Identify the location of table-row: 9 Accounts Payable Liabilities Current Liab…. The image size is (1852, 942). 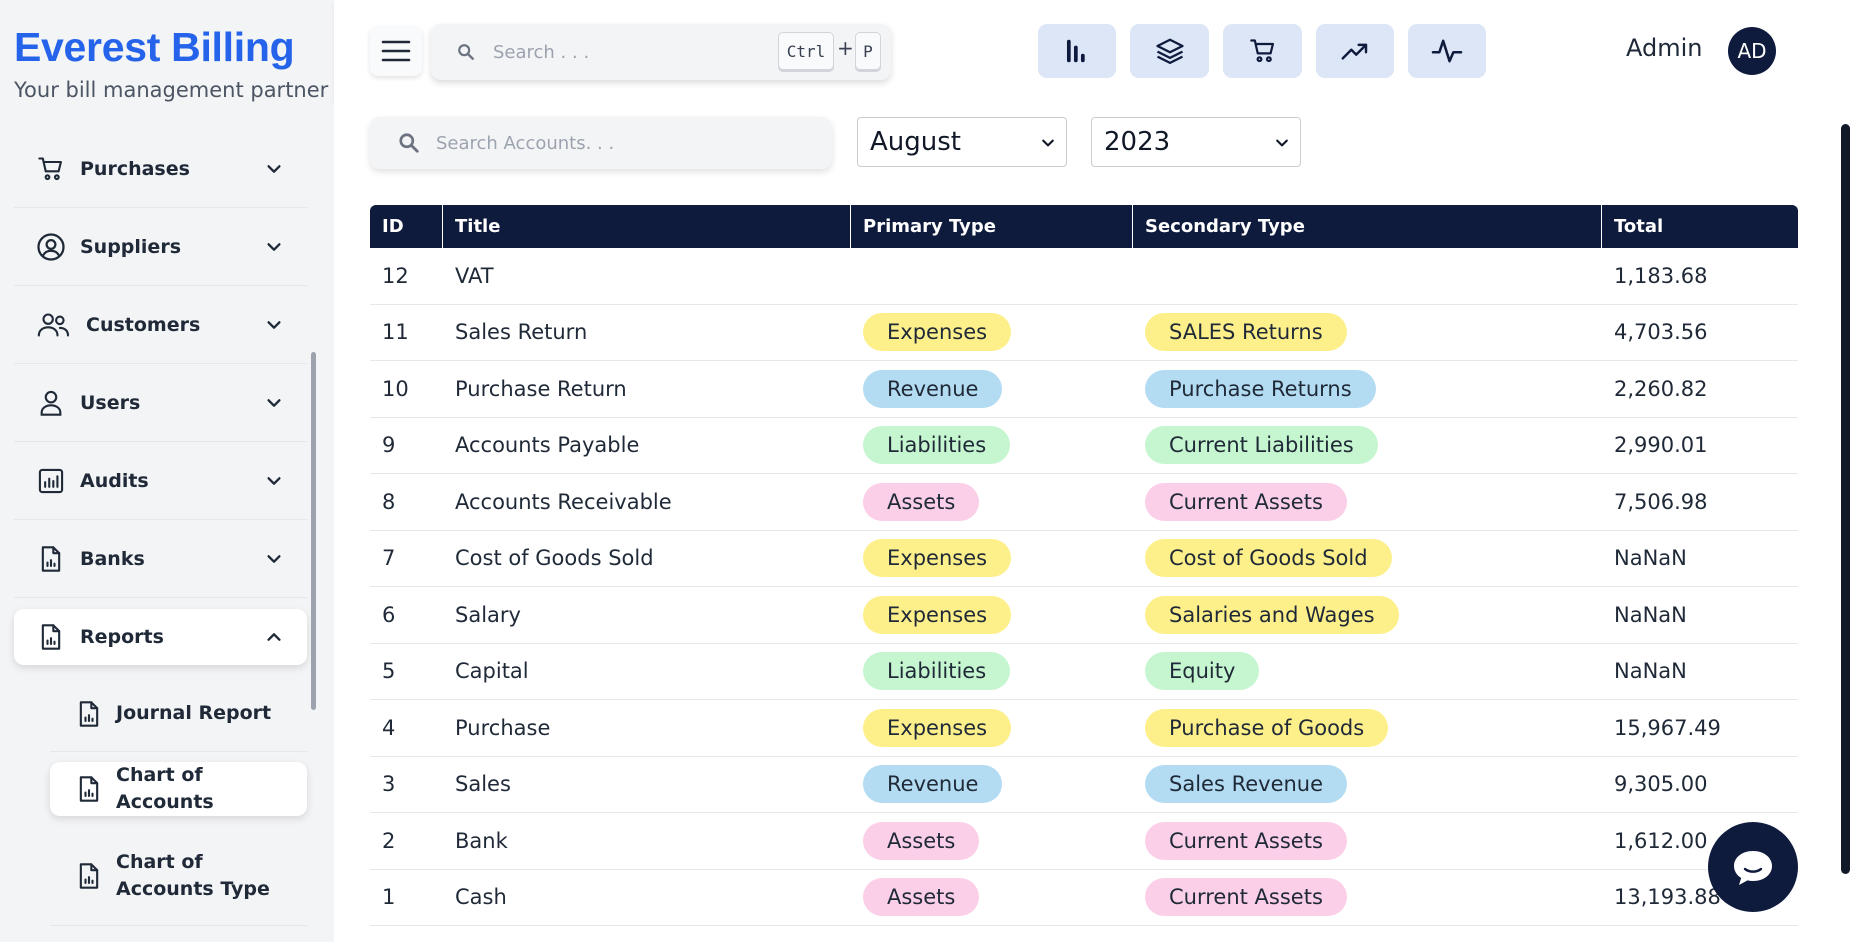
(1084, 446).